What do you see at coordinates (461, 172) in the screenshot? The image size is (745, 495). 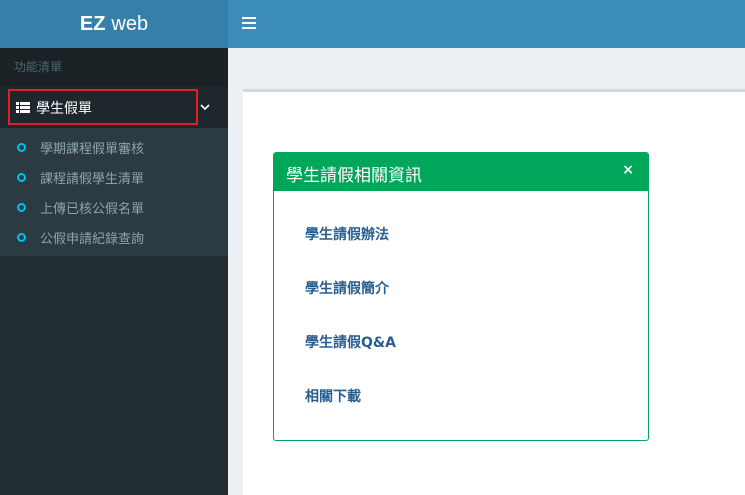 I see `box-header: 學生請假相關資訊 ×` at bounding box center [461, 172].